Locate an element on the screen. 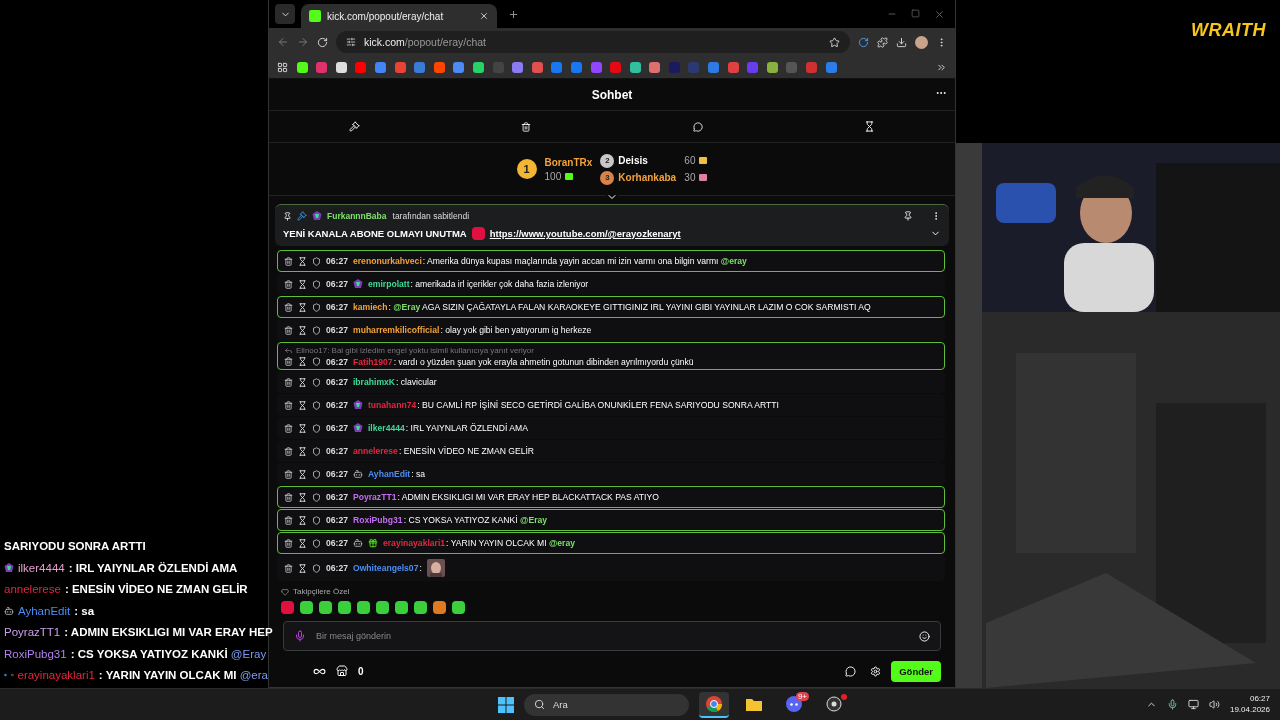  back-icon is located at coordinates (283, 42).